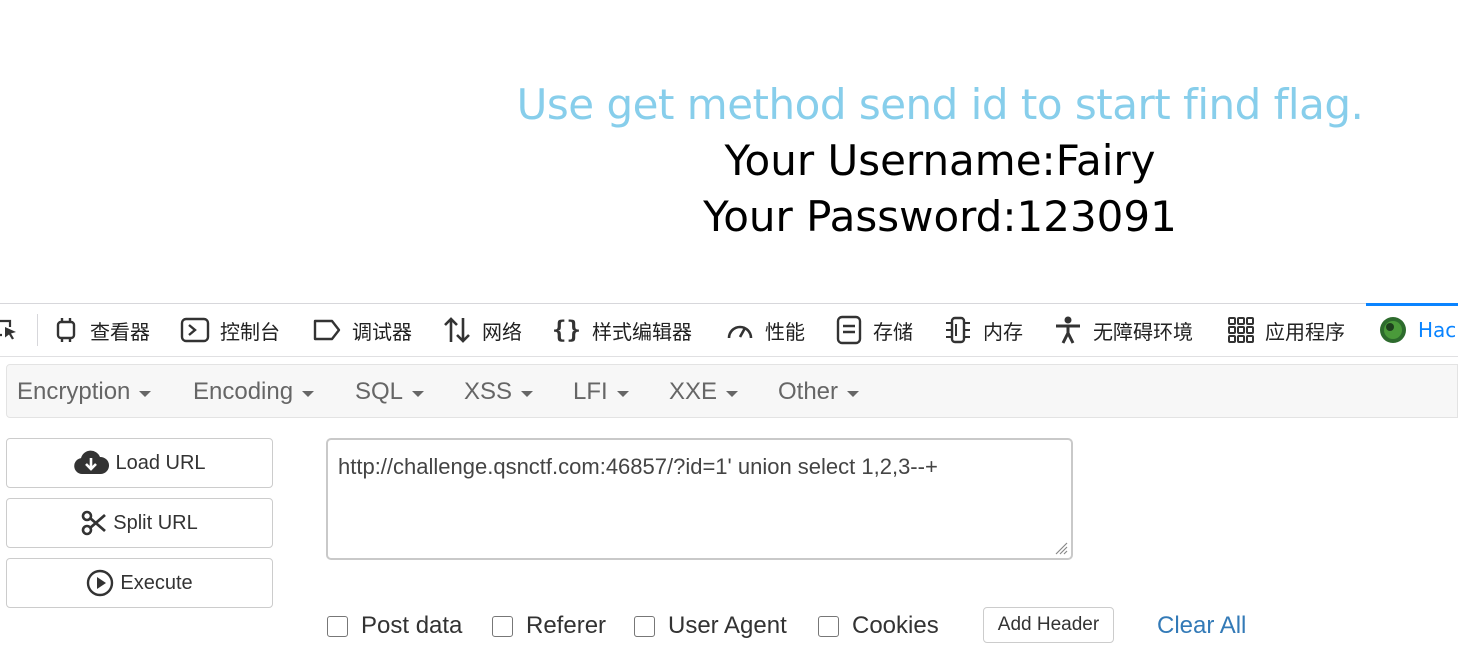 Image resolution: width=1458 pixels, height=648 pixels. I want to click on referer-checkbox, so click(502, 626).